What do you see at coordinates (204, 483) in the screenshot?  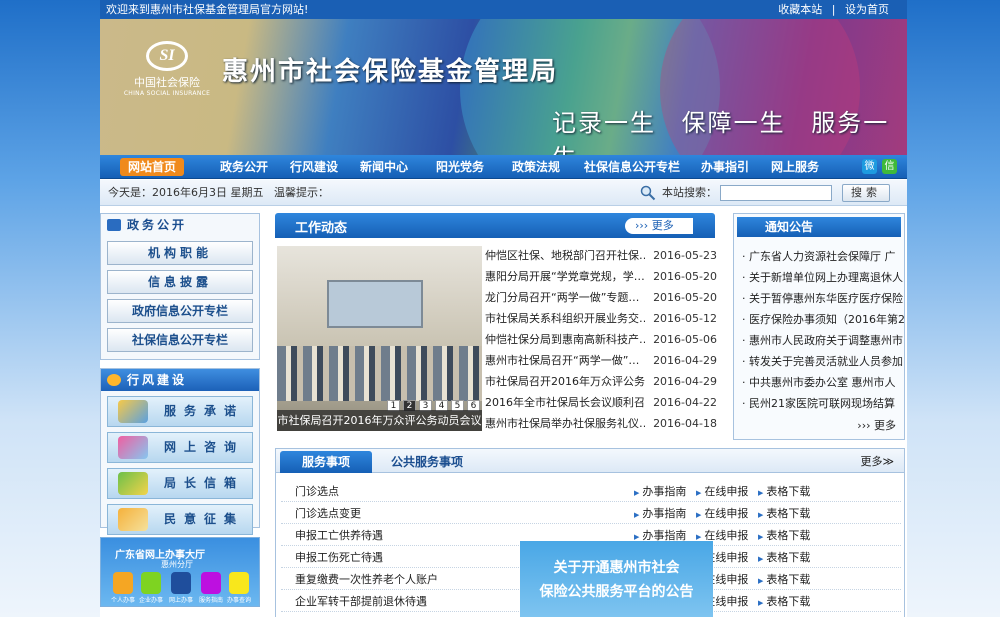 I see `director-mailbox-label: 局长信箱` at bounding box center [204, 483].